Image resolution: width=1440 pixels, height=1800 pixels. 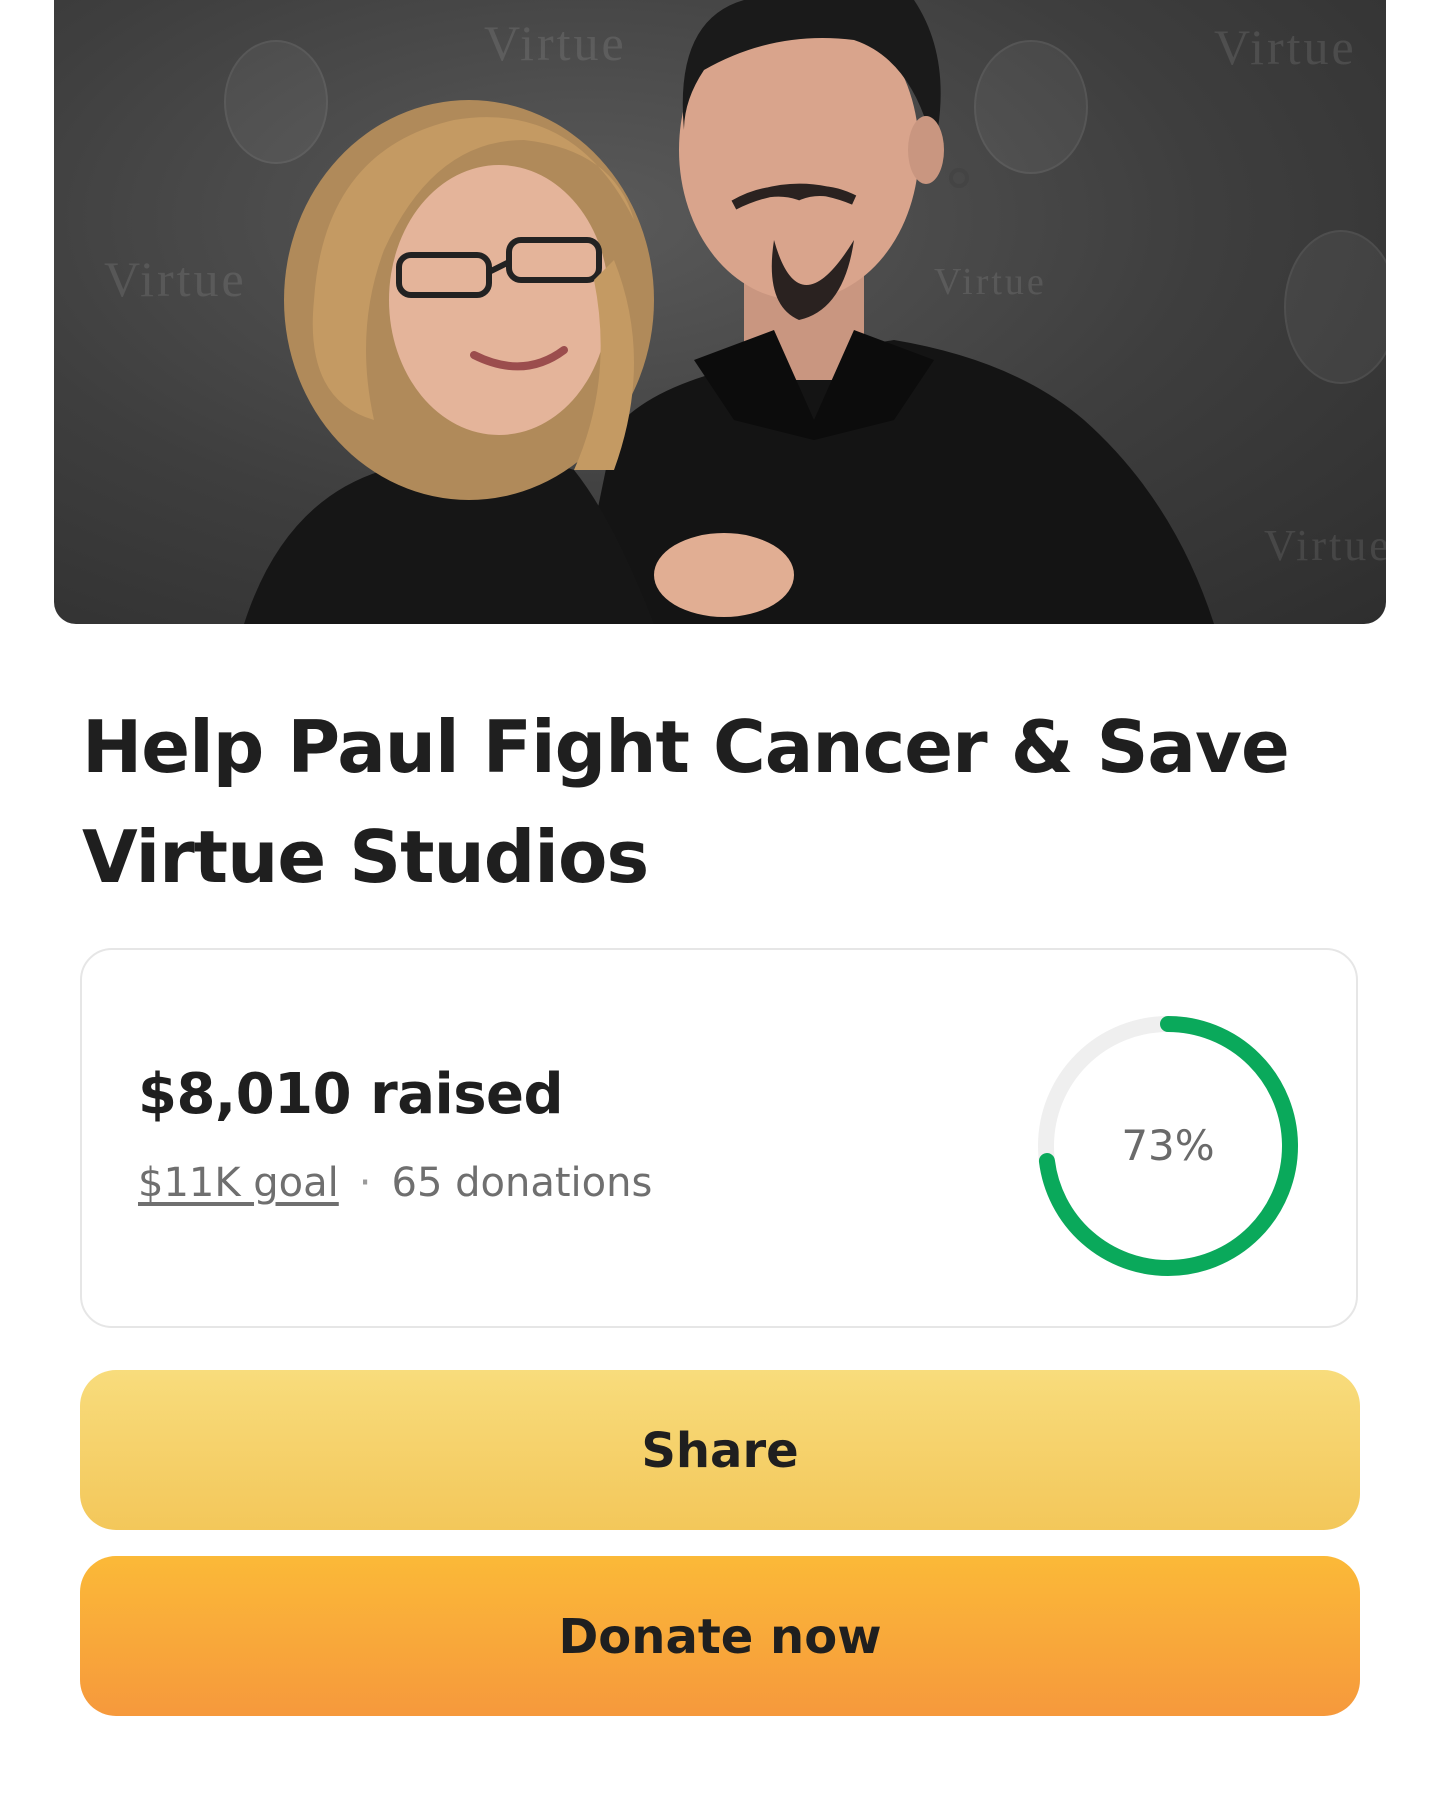 I want to click on amount-raised: $8,010 raised, so click(x=351, y=1094).